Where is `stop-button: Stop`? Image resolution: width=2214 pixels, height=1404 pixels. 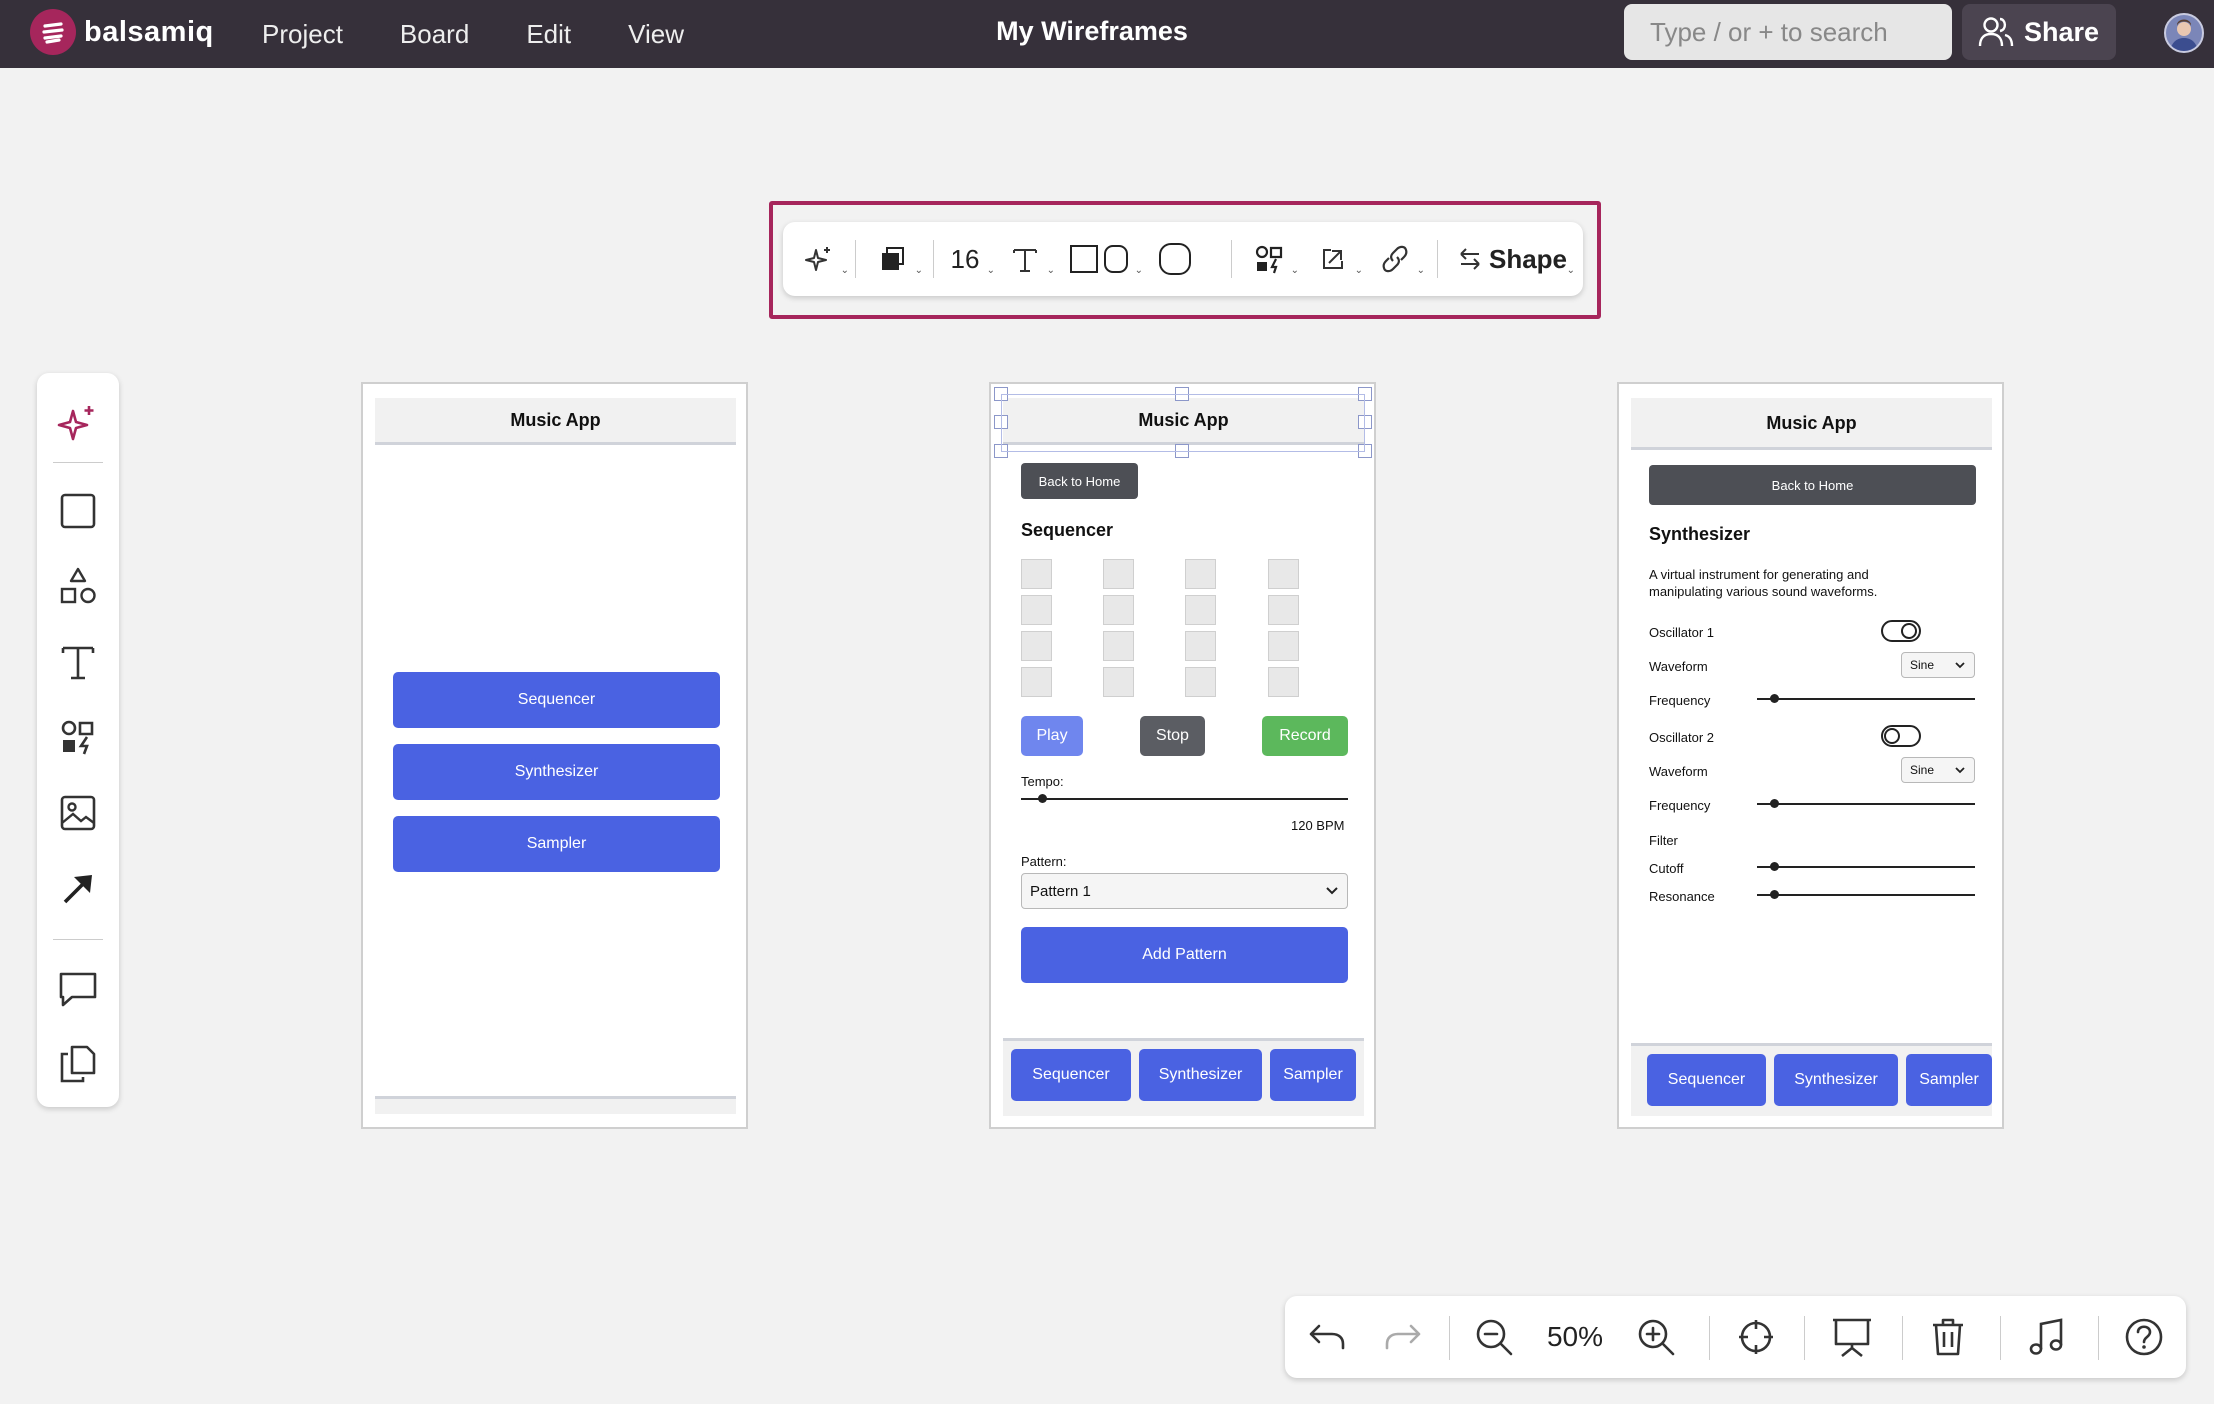
stop-button: Stop is located at coordinates (1172, 736).